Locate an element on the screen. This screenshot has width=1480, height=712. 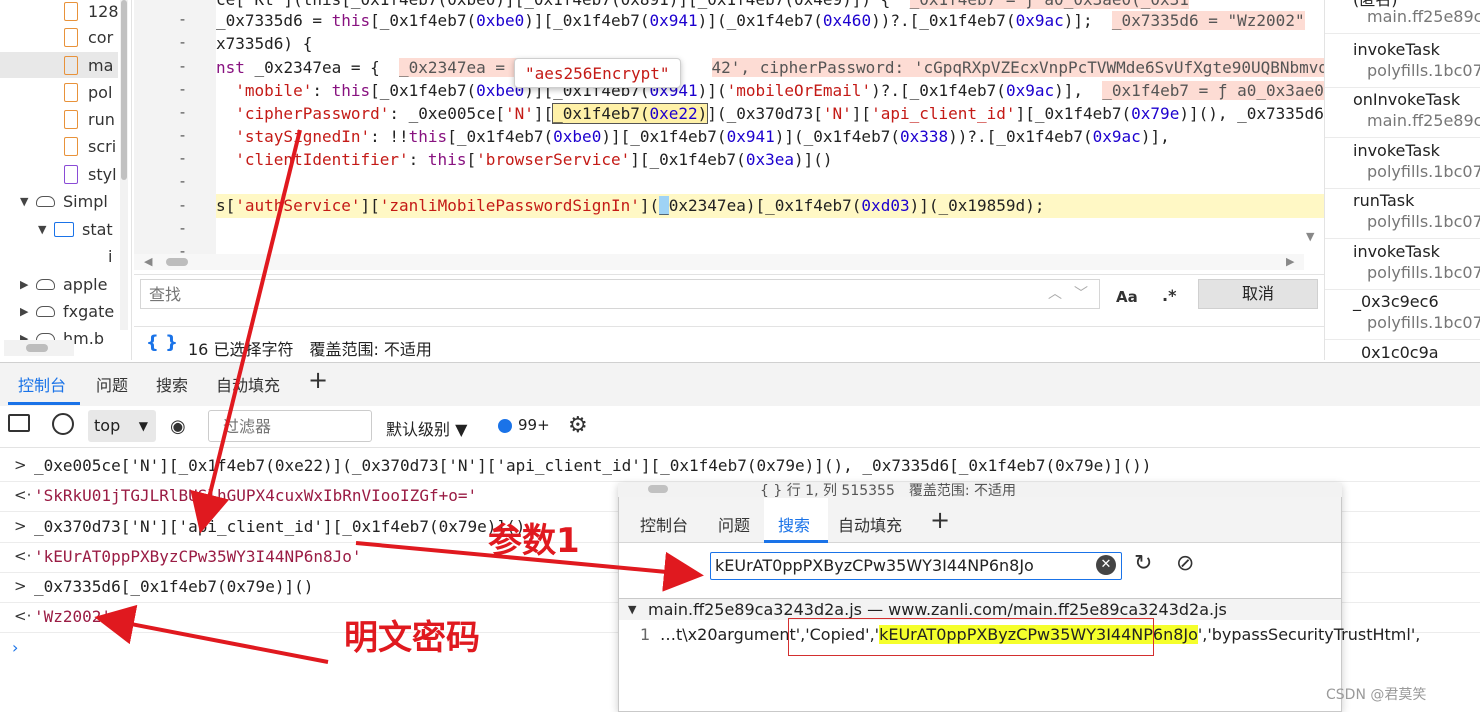
watermark: CSDN @君莫笑 is located at coordinates (1376, 695).